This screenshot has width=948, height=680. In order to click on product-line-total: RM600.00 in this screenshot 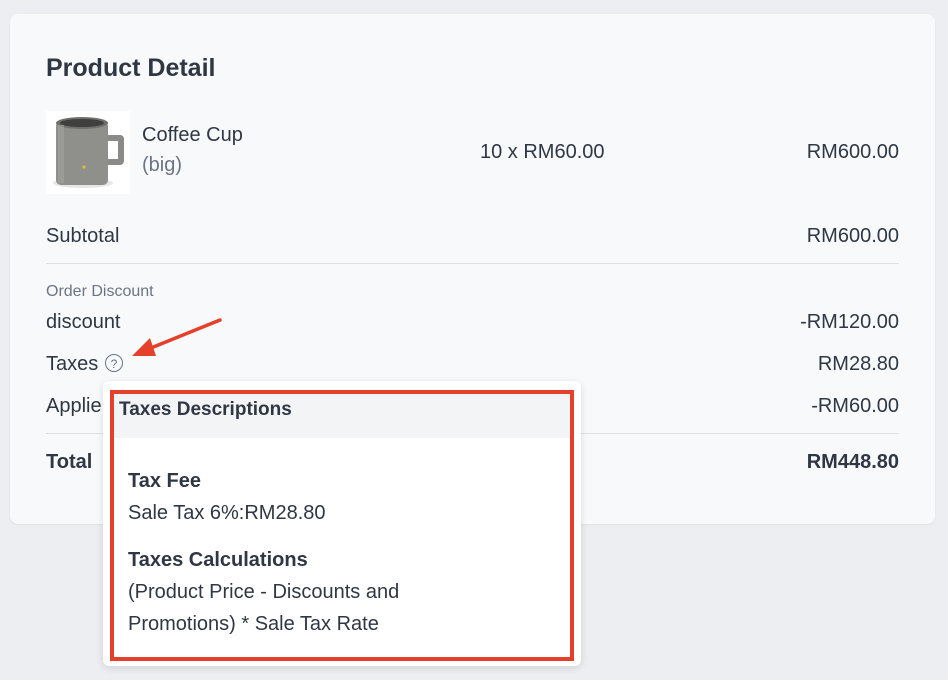, I will do `click(852, 152)`.